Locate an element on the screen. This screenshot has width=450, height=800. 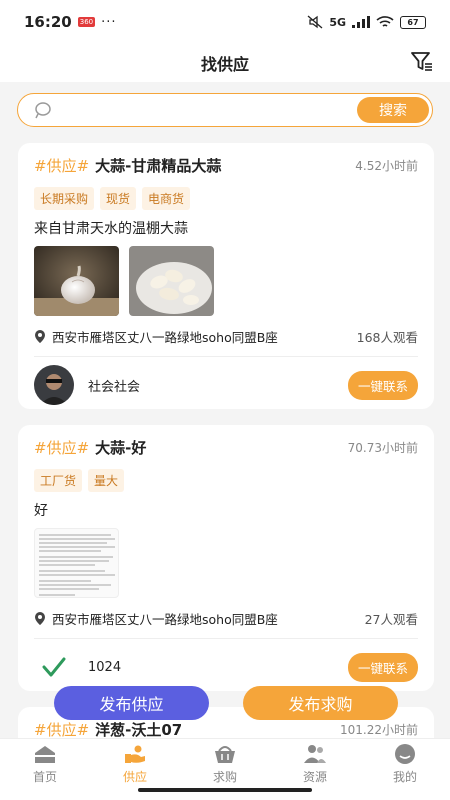
tab-profile: 我的 is located at coordinates (405, 769).